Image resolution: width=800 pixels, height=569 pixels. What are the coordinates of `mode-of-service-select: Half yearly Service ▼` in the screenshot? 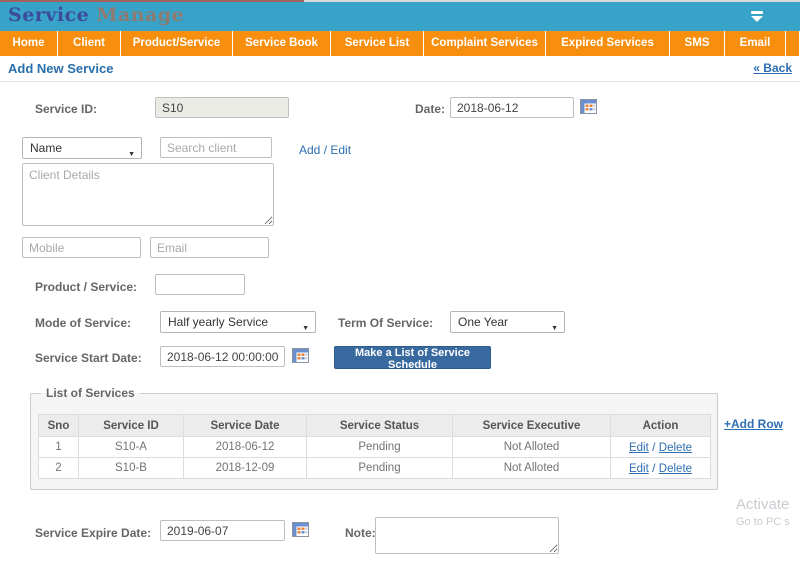 It's located at (238, 322).